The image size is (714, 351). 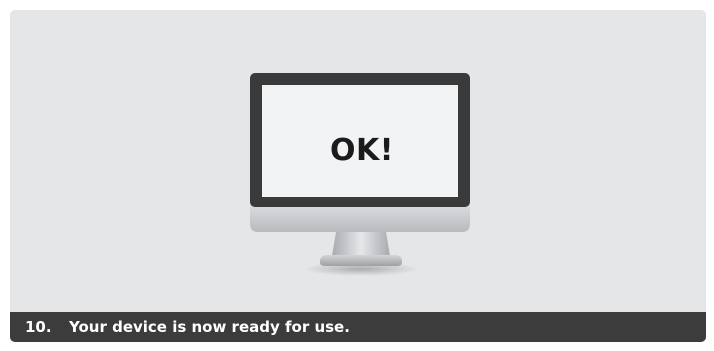 I want to click on step-number: 10., so click(x=38, y=327).